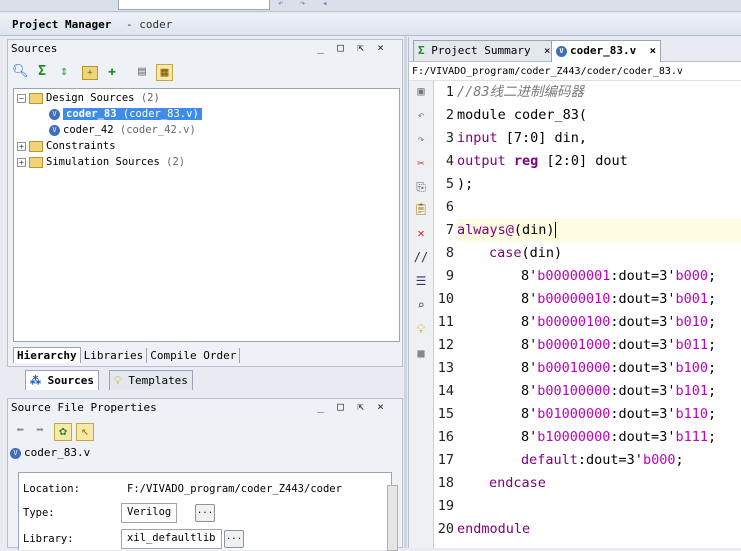 The height and width of the screenshot is (551, 741). I want to click on simulation-sources-label: Simulation Sources, so click(103, 162).